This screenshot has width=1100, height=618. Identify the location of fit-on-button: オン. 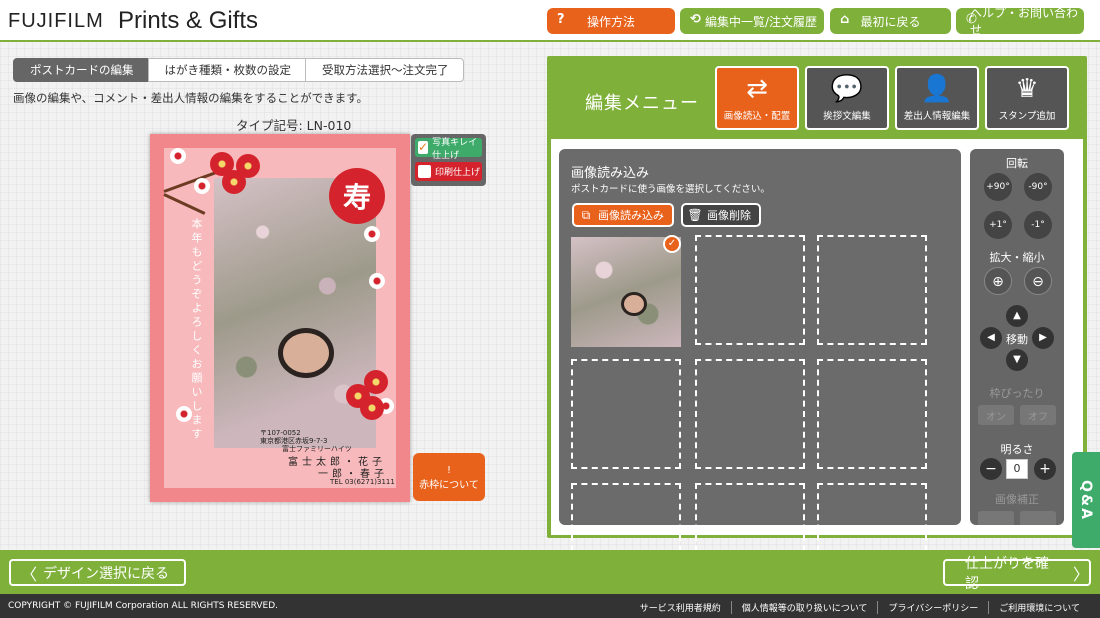
(996, 415).